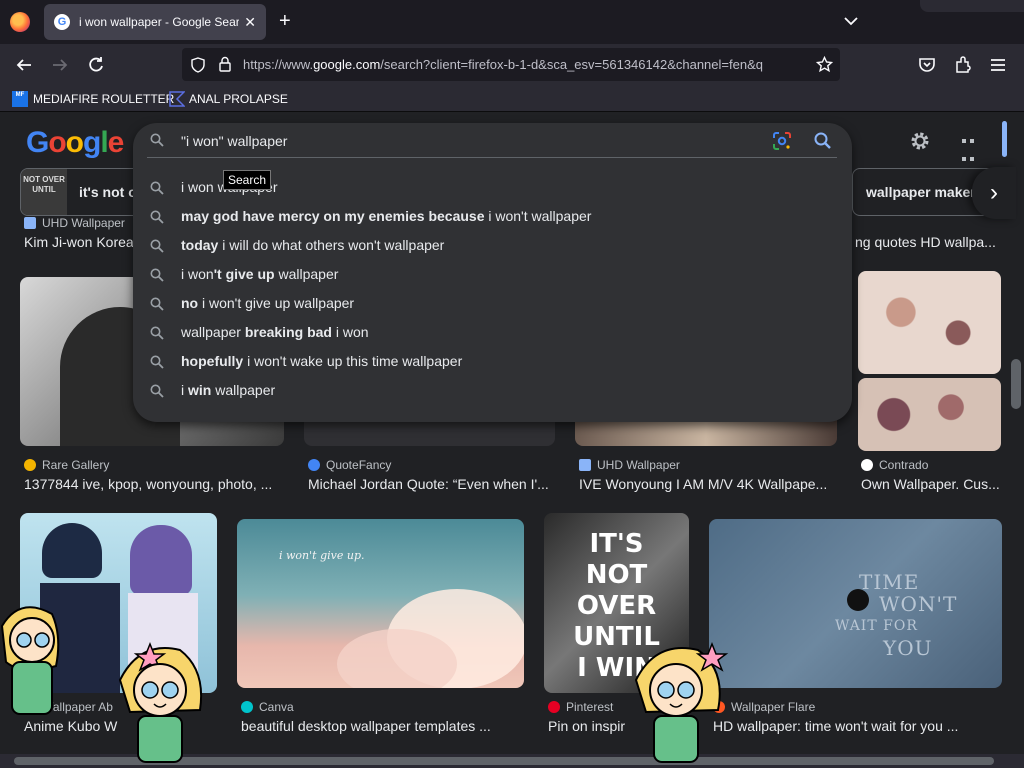  Describe the element at coordinates (62, 22) in the screenshot. I see `google-favicon-icon: G` at that location.